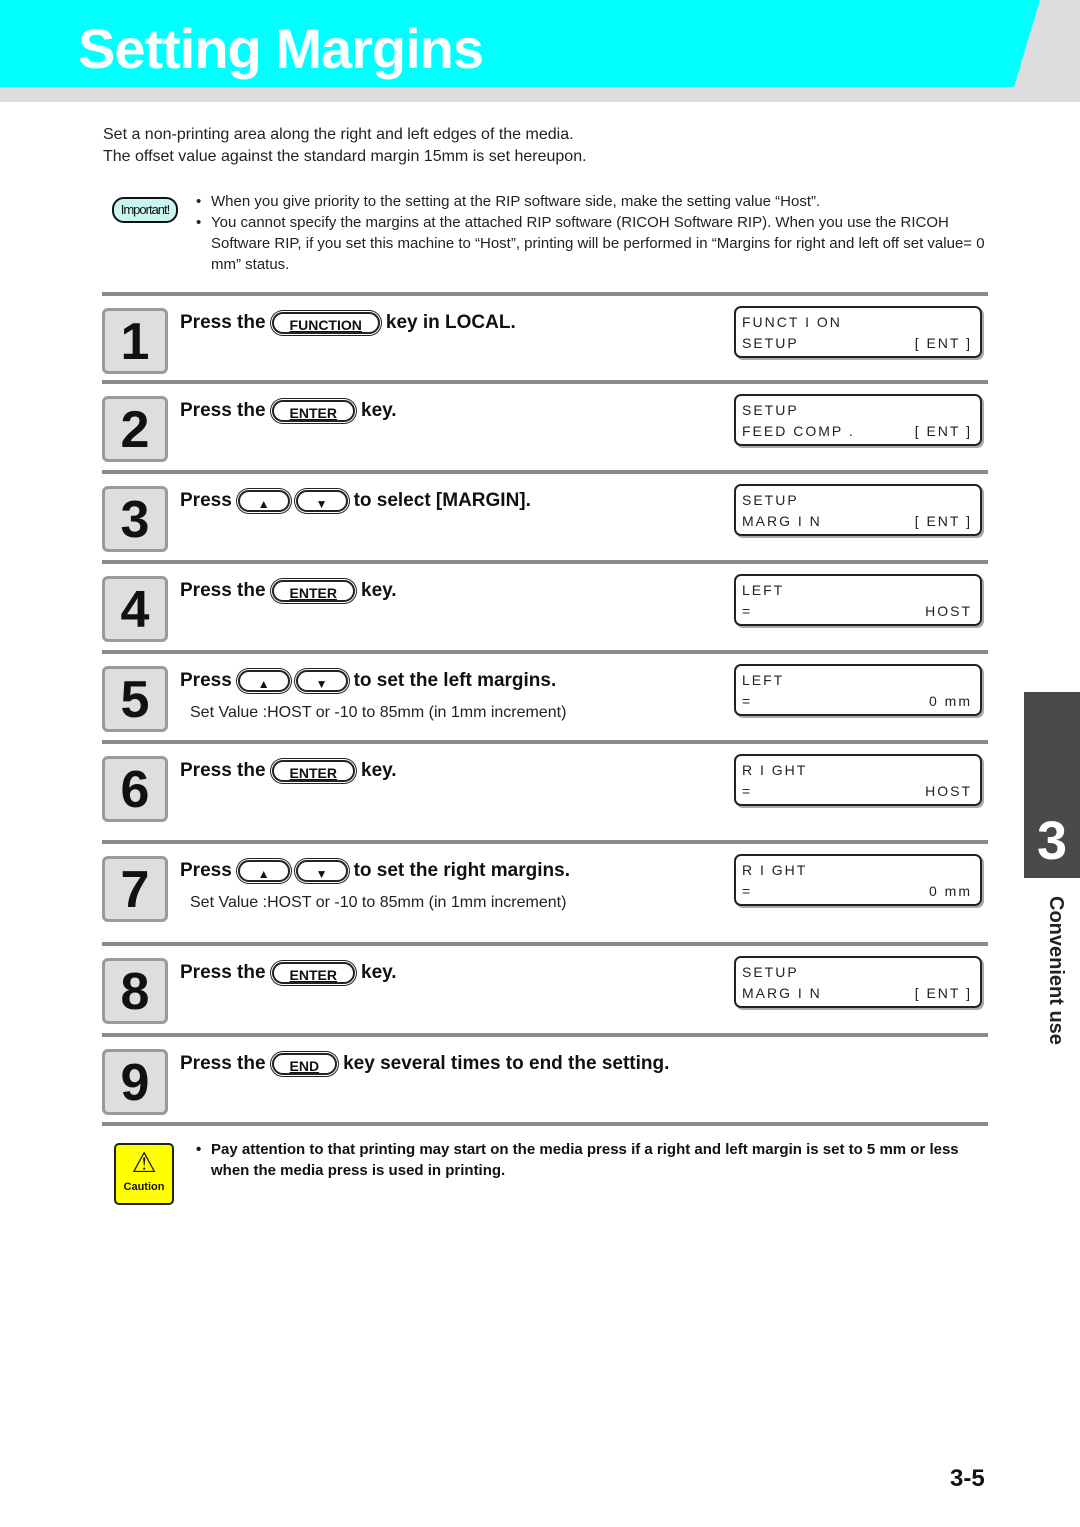  Describe the element at coordinates (135, 991) in the screenshot. I see `step-number: 8` at that location.